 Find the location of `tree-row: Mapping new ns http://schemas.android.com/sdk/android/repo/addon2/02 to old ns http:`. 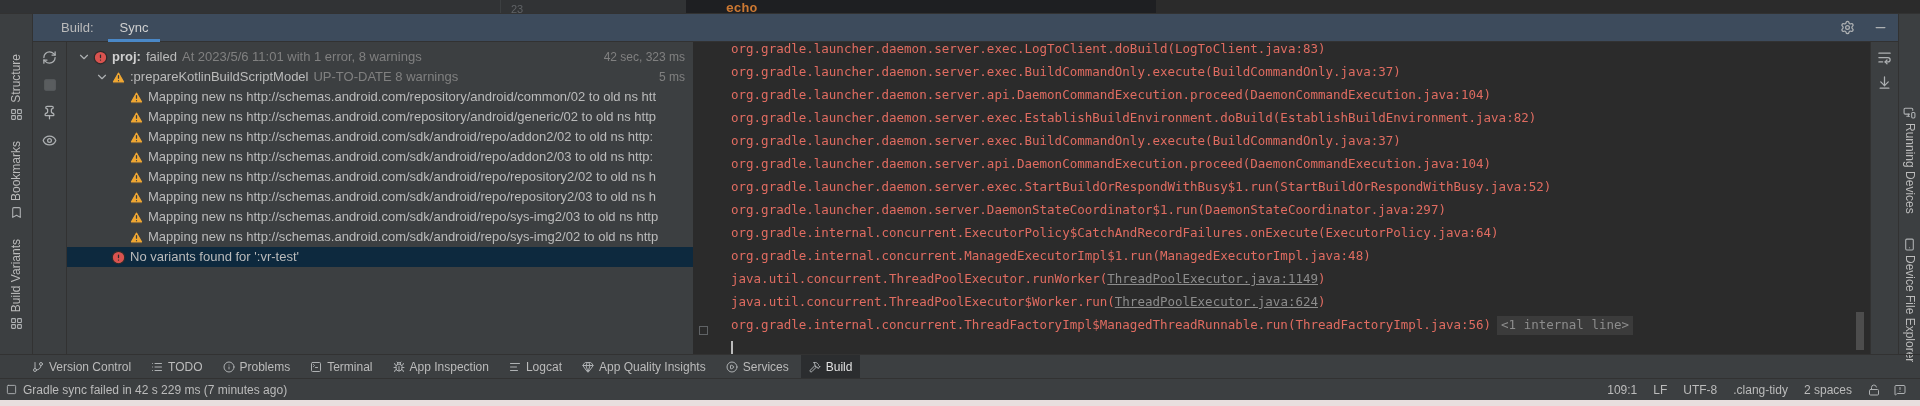

tree-row: Mapping new ns http://schemas.android.com/sdk/android/repo/addon2/02 to old ns http: is located at coordinates (380, 137).